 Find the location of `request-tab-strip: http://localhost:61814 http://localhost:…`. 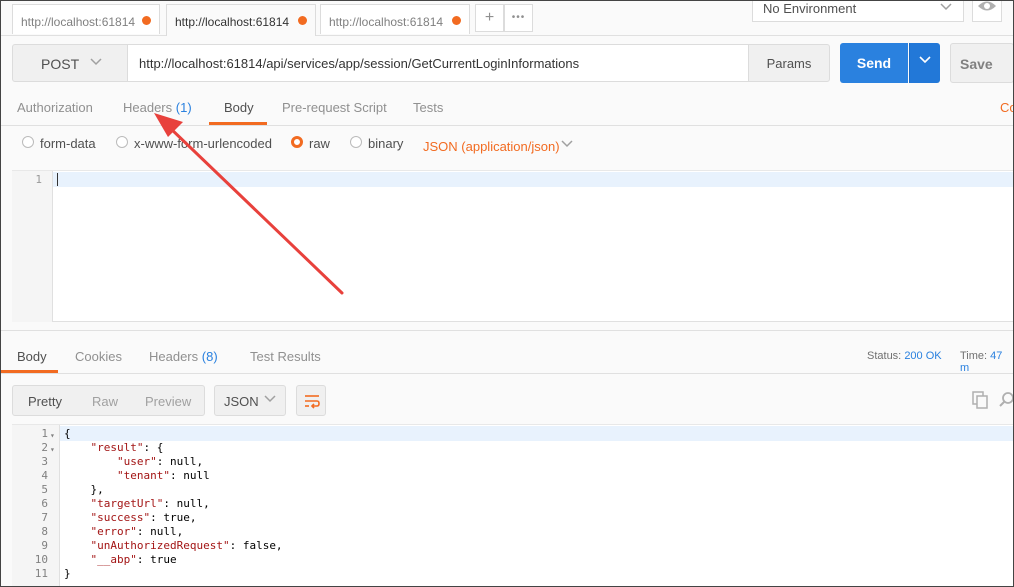

request-tab-strip: http://localhost:61814 http://localhost:… is located at coordinates (507, 18).